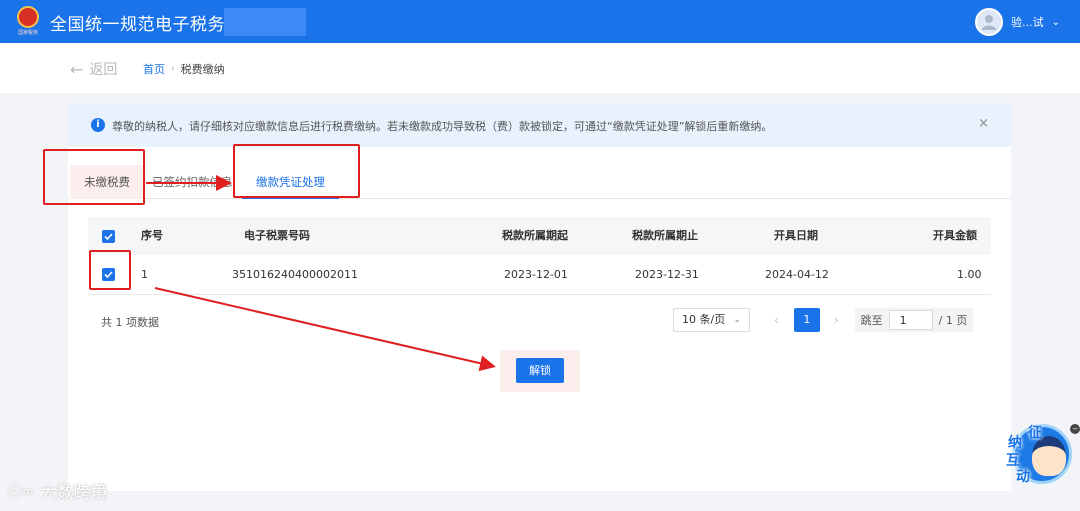 This screenshot has height=511, width=1080. What do you see at coordinates (77, 69) in the screenshot?
I see `arrow-left-icon: ←` at bounding box center [77, 69].